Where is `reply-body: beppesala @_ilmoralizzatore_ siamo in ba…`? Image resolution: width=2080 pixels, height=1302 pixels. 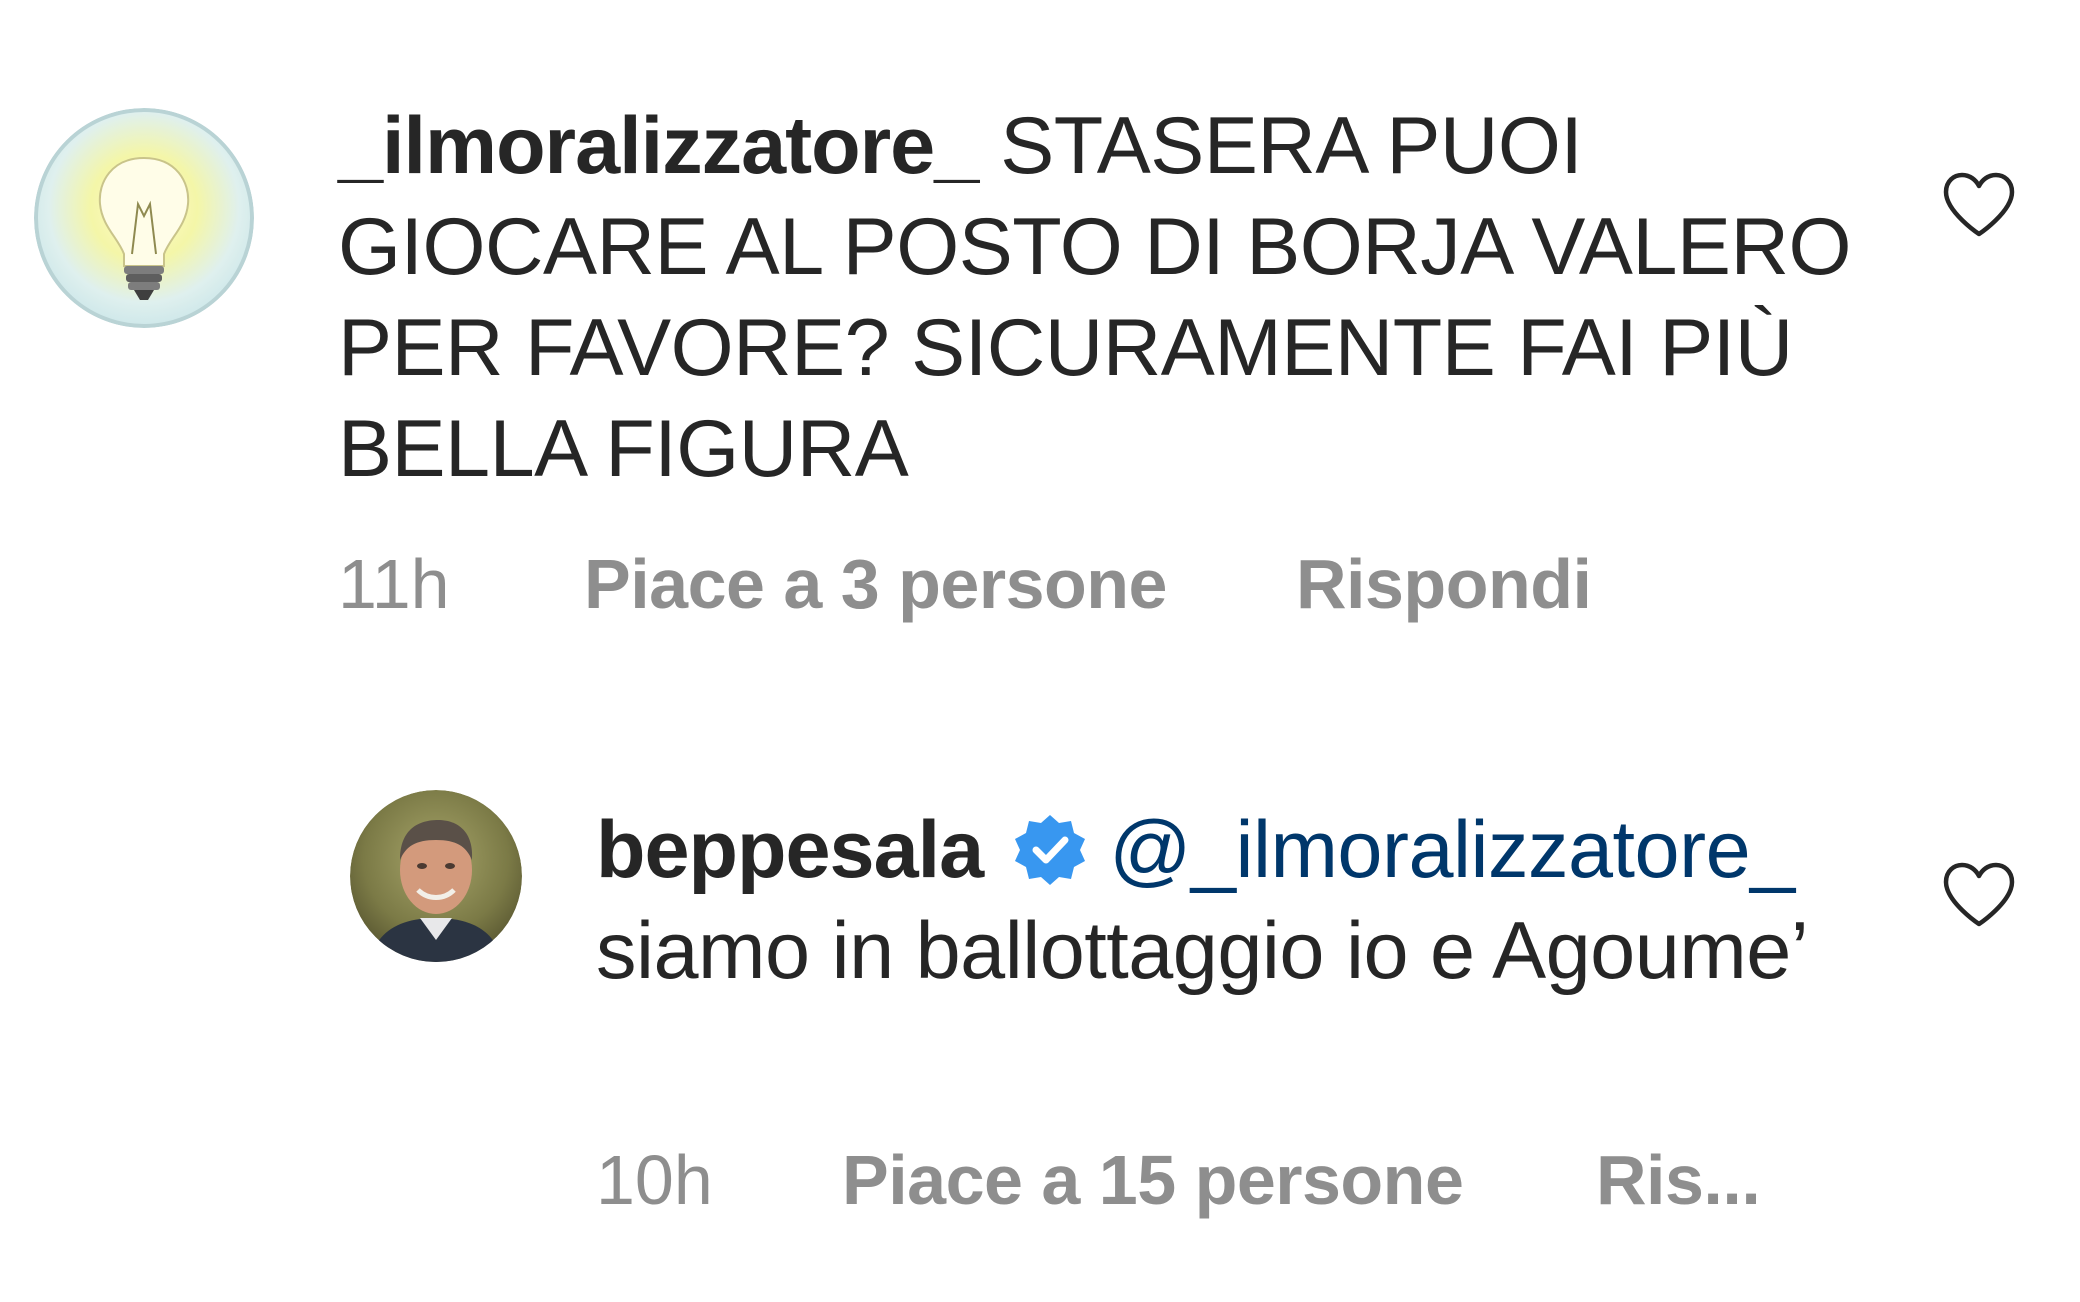
reply-body: beppesala @_ilmoralizzatore_ siamo in ba… is located at coordinates (1246, 901).